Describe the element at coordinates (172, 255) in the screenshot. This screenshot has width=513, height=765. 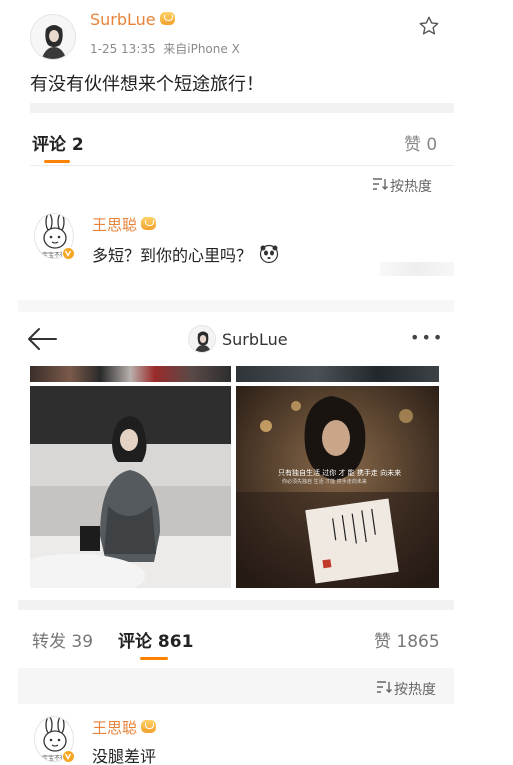
I see `comment-text: 多短？到你的心里吗？` at that location.